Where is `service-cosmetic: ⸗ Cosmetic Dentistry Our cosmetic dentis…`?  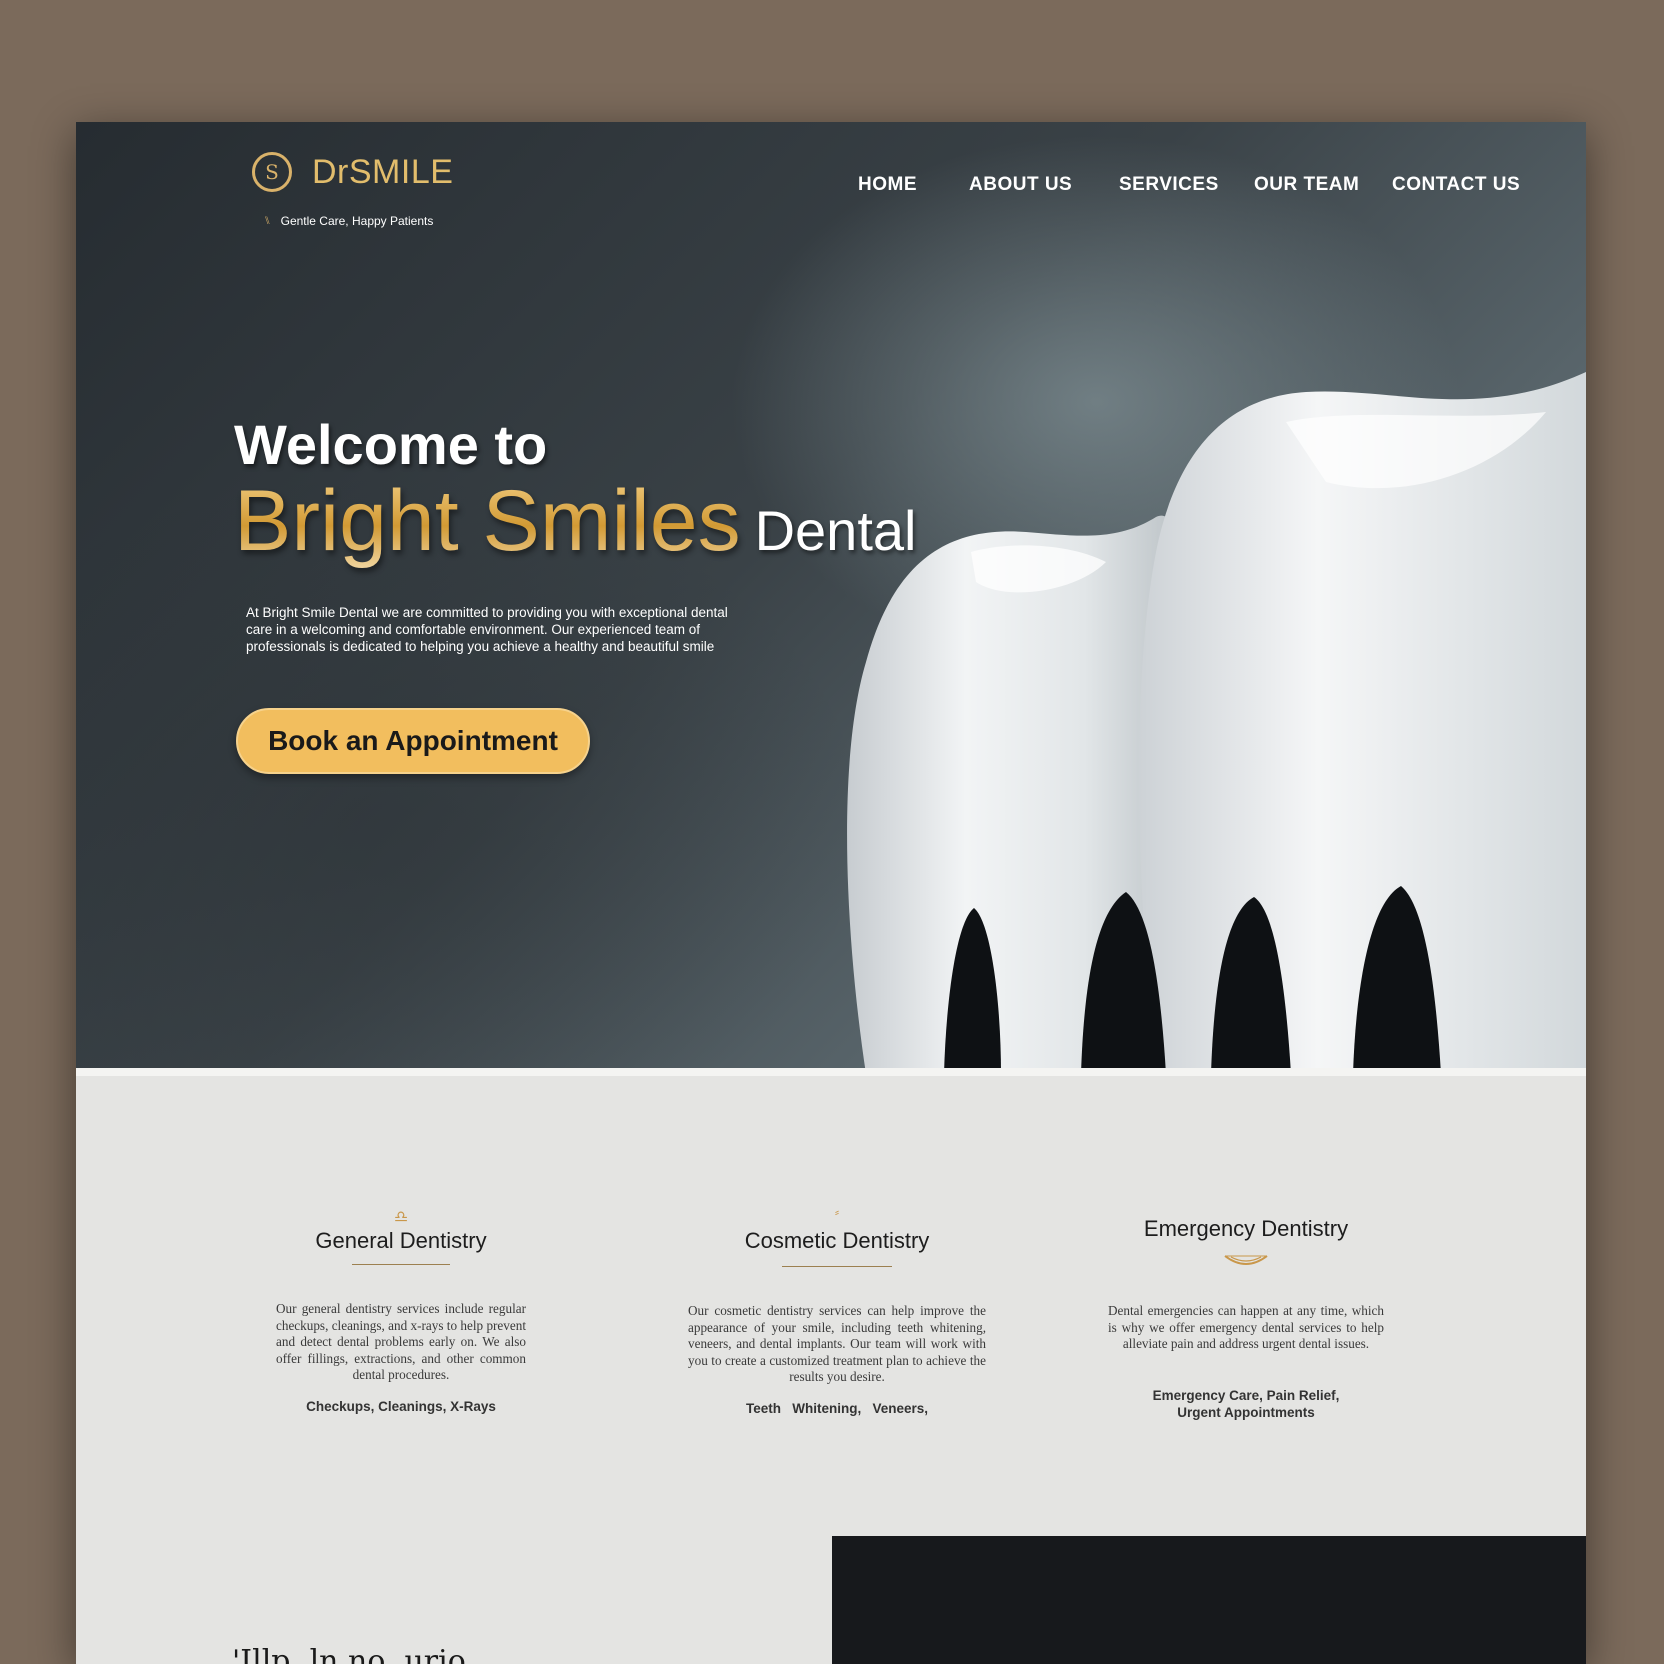
service-cosmetic: ⸗ Cosmetic Dentistry Our cosmetic dentis… is located at coordinates (837, 1310).